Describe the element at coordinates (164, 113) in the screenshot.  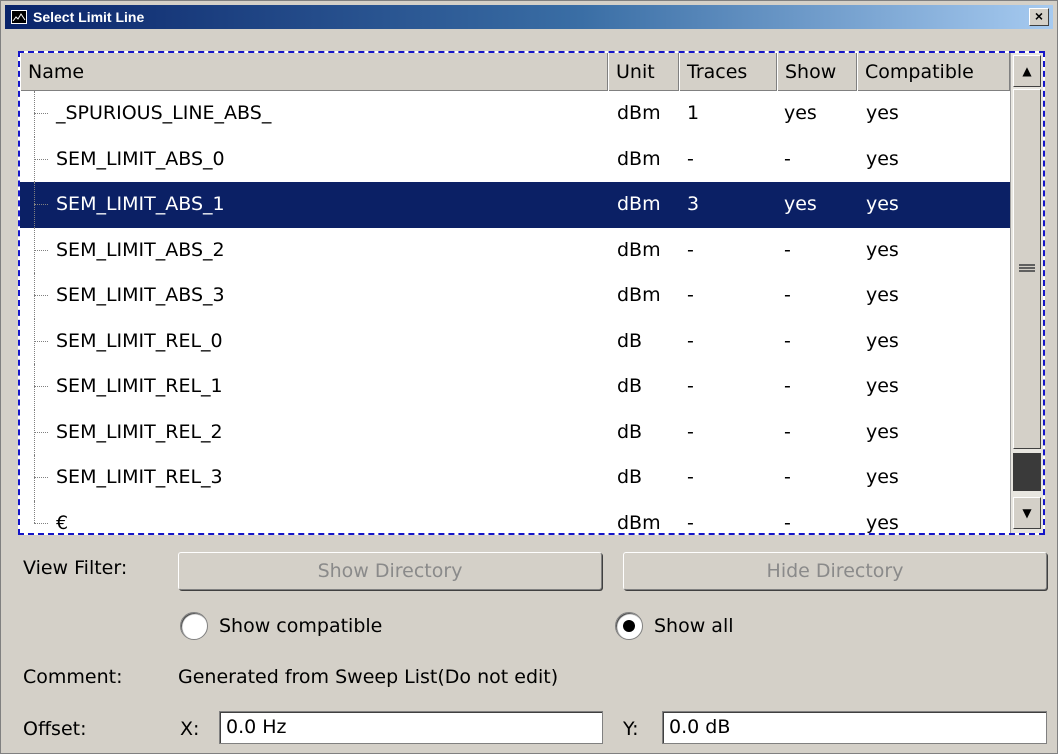
I see `row-name: _SPURIOUS_LINE_ABS_` at that location.